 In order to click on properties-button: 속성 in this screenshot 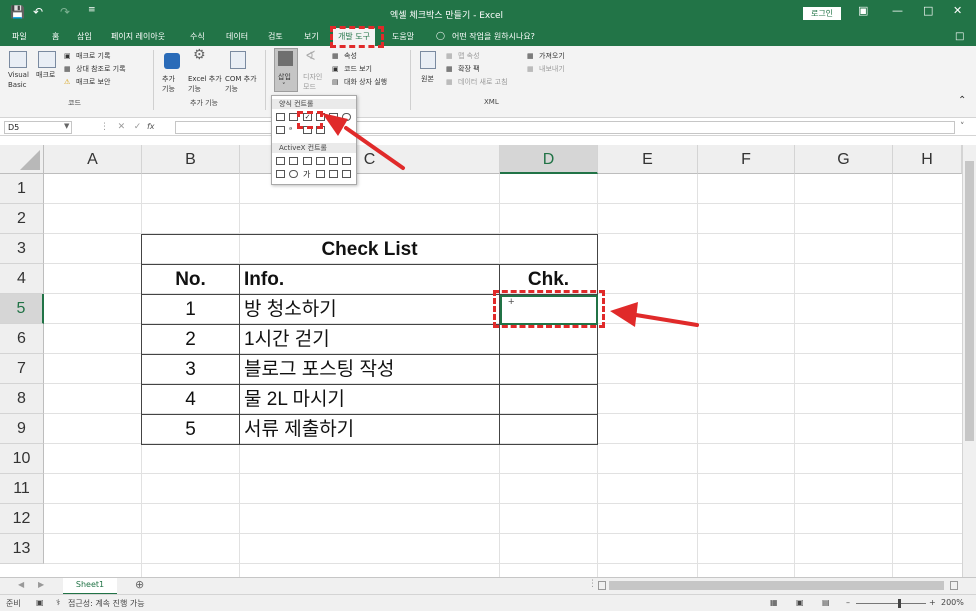, I will do `click(350, 56)`.